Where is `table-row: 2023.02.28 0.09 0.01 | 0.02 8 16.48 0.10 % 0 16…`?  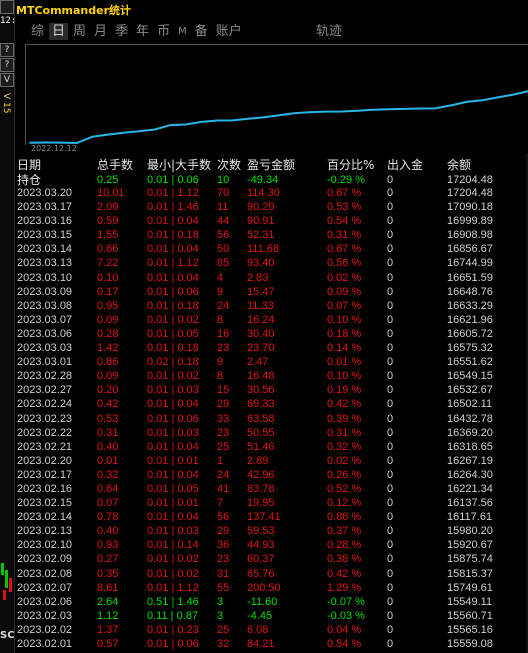 table-row: 2023.02.28 0.09 0.01 | 0.02 8 16.48 0.10 % 0 16… is located at coordinates (271, 376).